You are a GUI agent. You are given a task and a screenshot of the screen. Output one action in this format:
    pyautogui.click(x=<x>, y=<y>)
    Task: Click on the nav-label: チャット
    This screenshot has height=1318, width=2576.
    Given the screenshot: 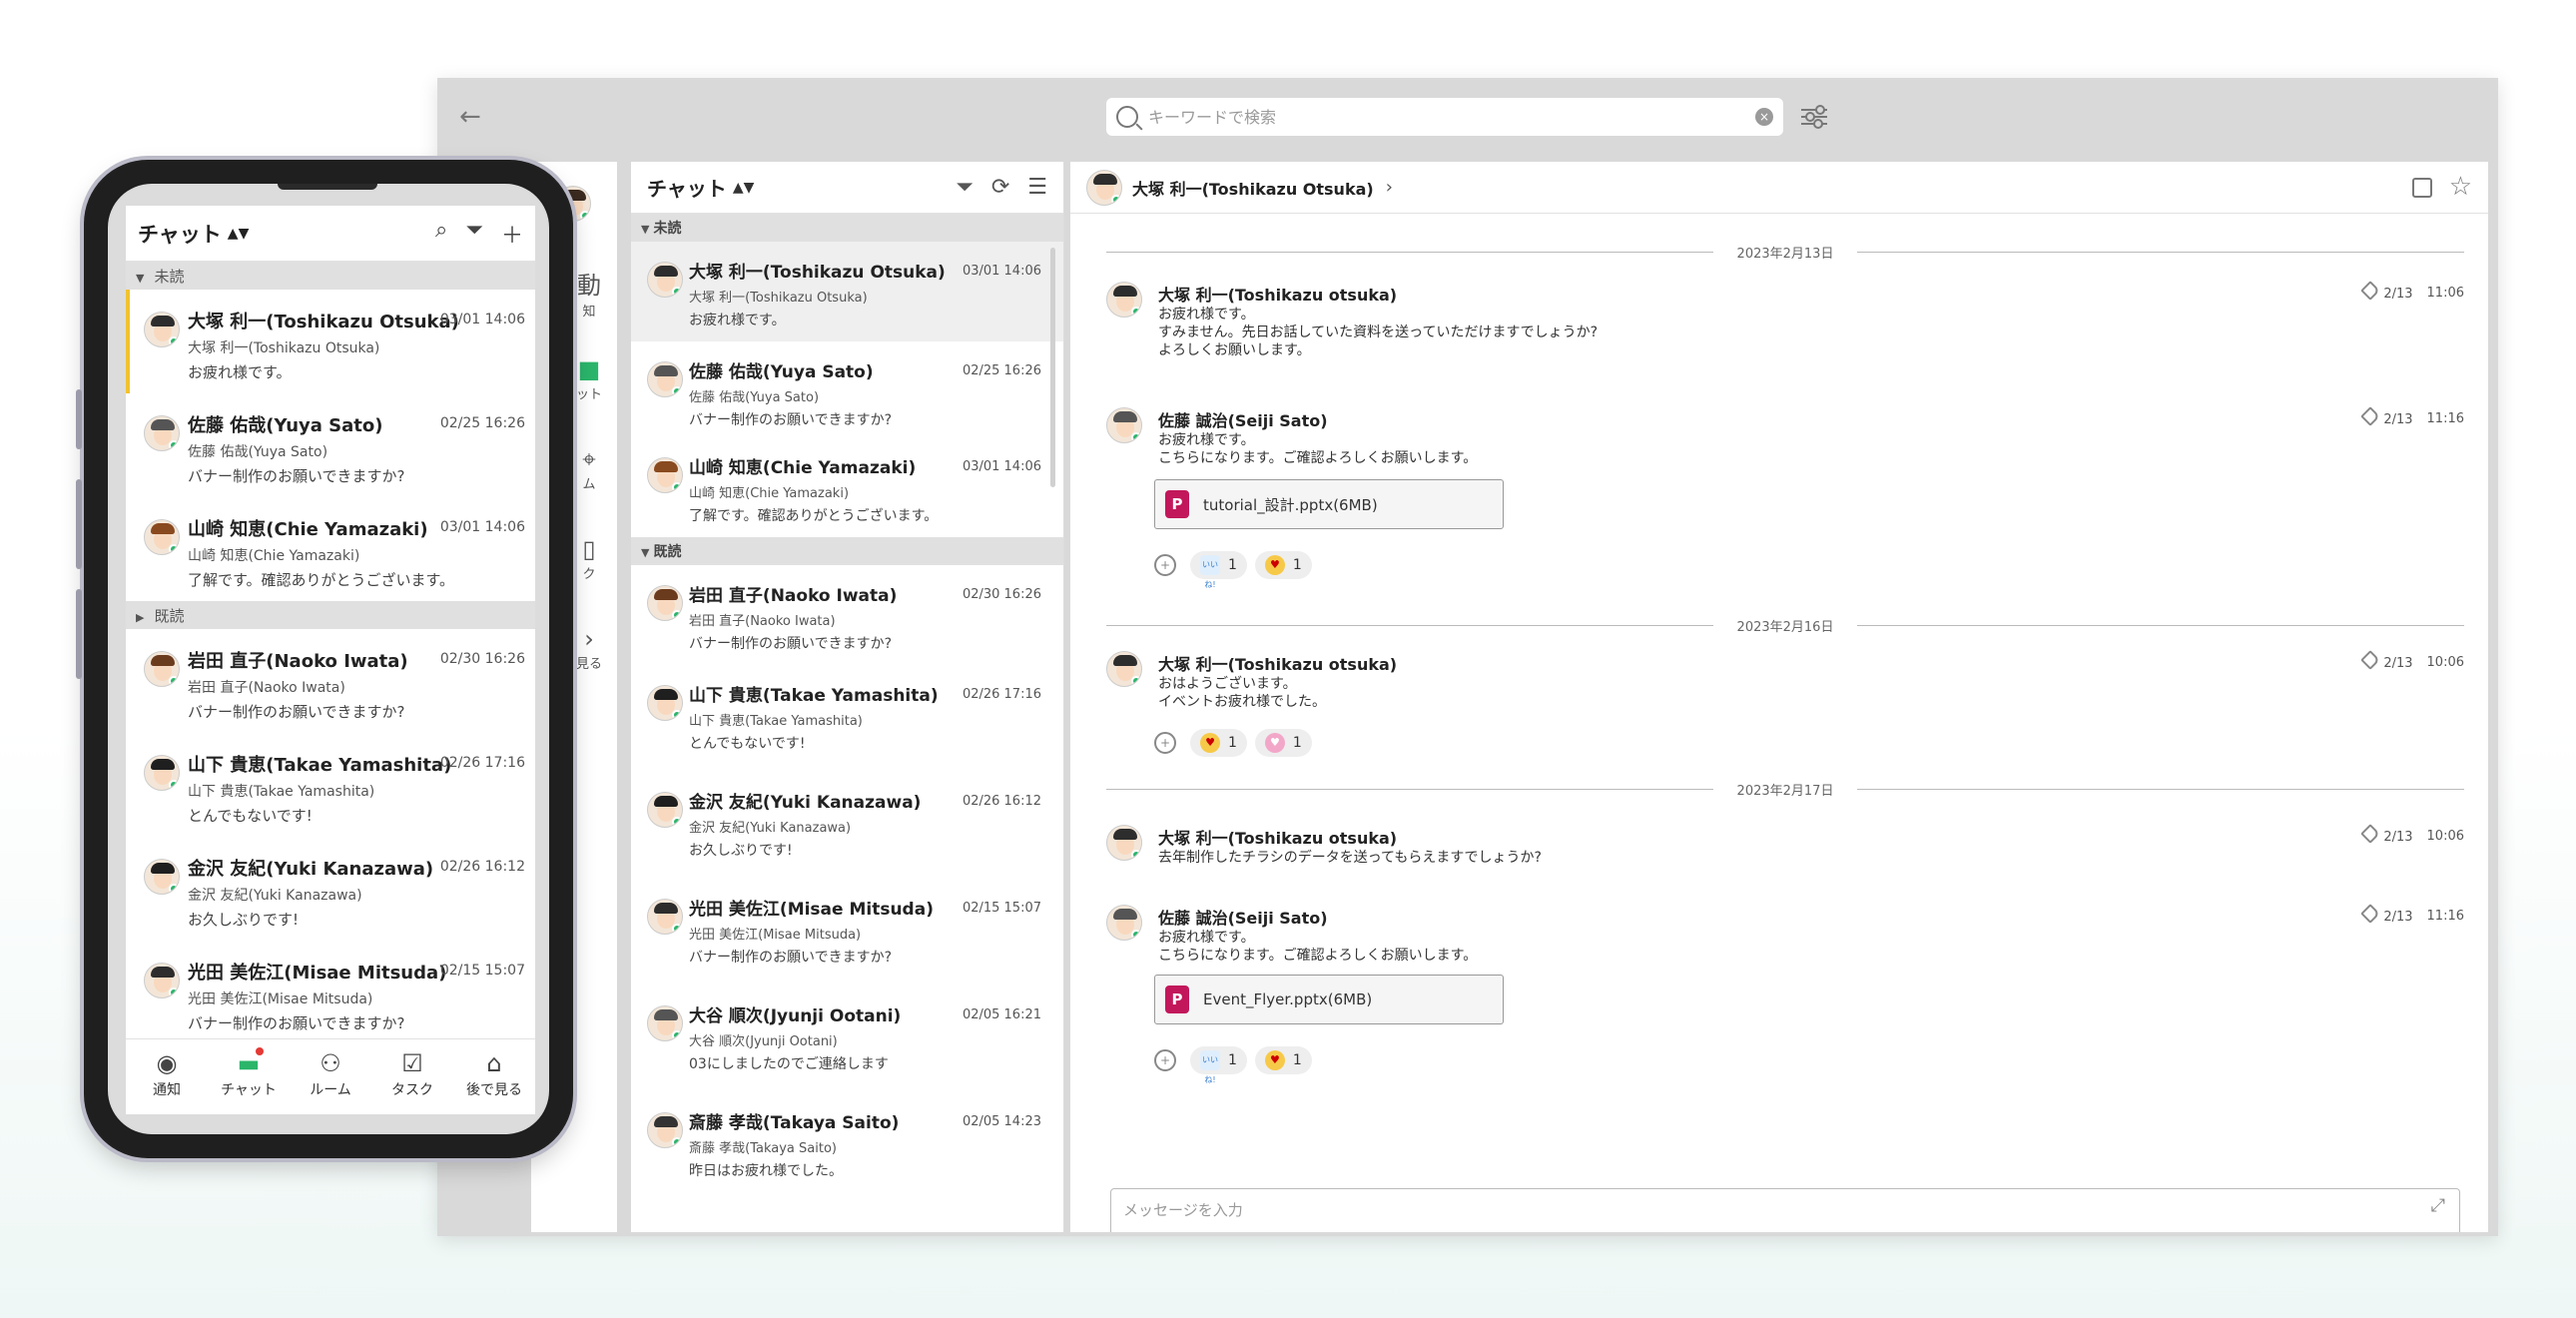 What is the action you would take?
    pyautogui.click(x=249, y=1090)
    